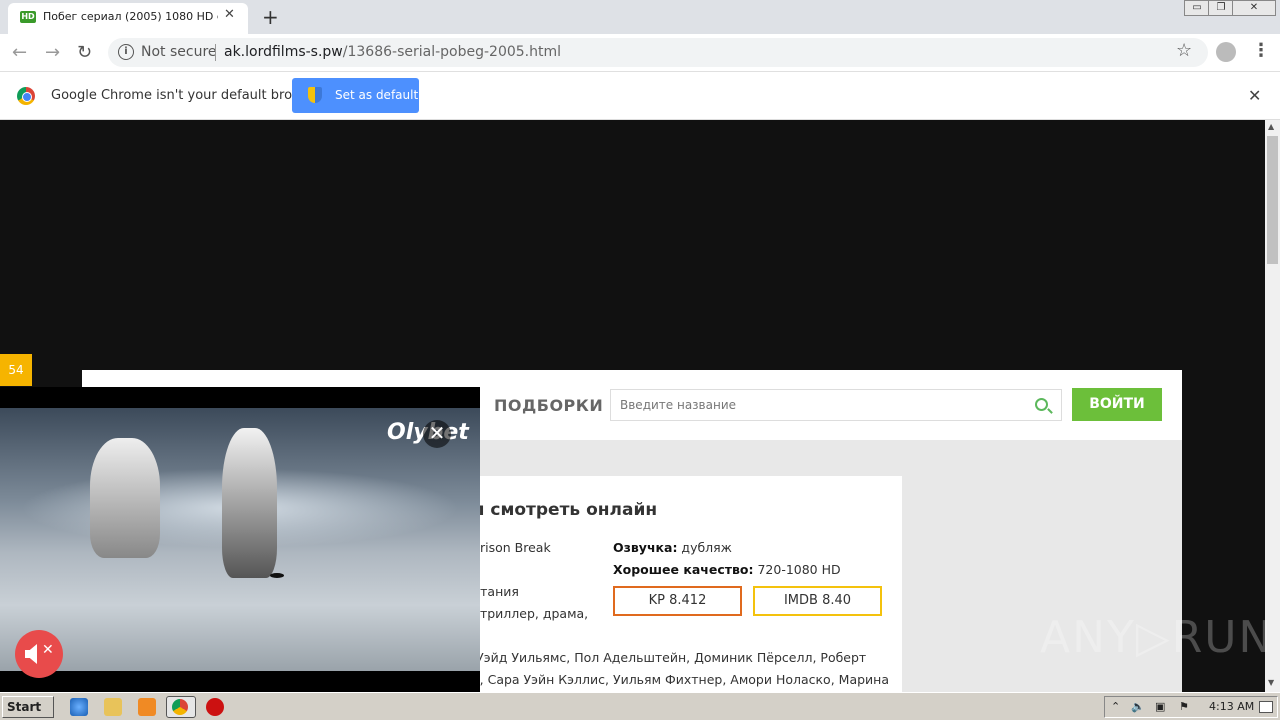  Describe the element at coordinates (39, 654) in the screenshot. I see `mute-button: ✕` at that location.